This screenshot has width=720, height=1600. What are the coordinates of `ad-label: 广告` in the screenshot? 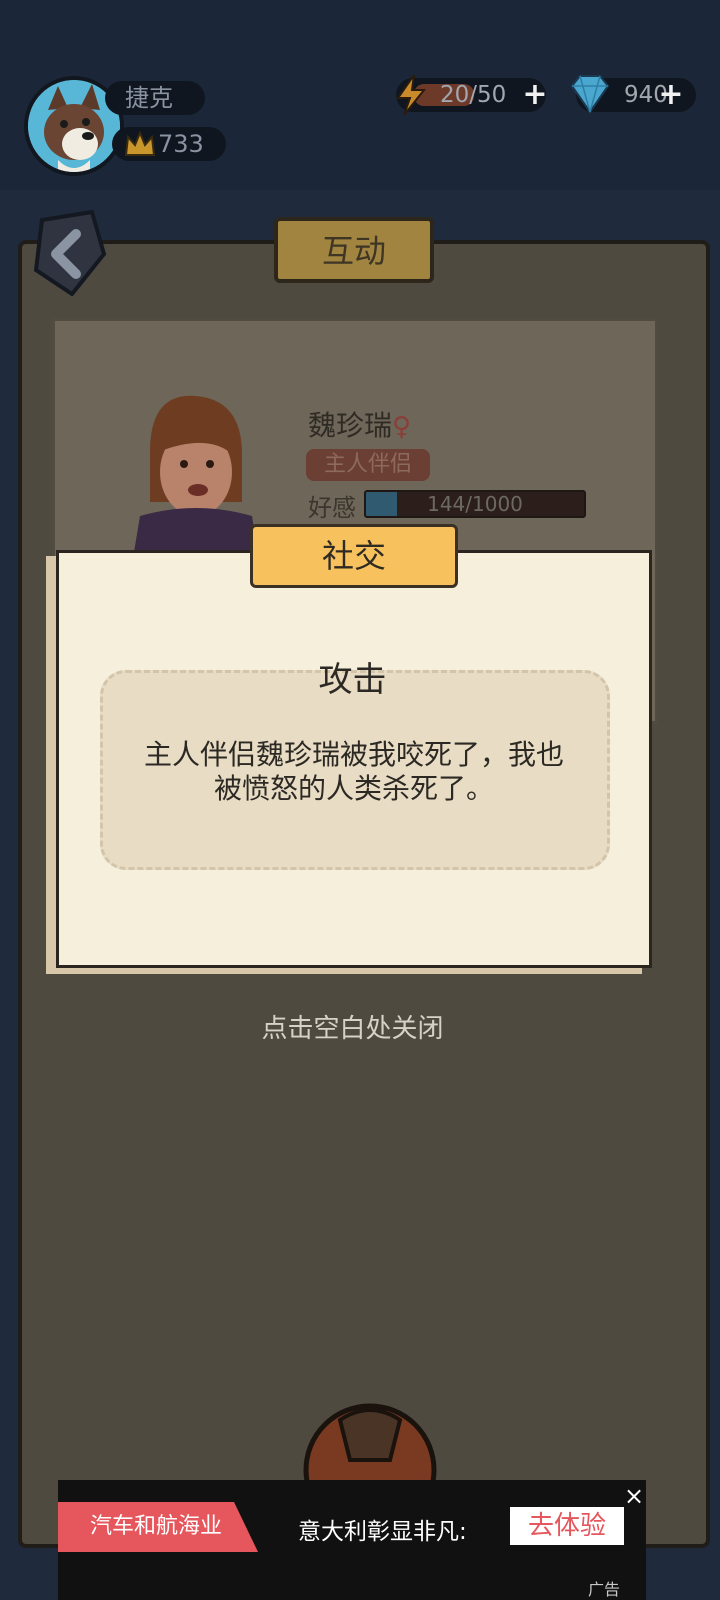 It's located at (604, 1589).